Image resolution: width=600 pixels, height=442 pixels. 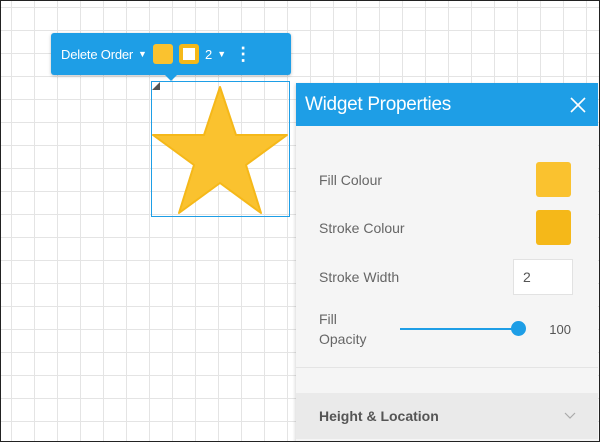 I want to click on section-label: Height & Location, so click(x=379, y=416).